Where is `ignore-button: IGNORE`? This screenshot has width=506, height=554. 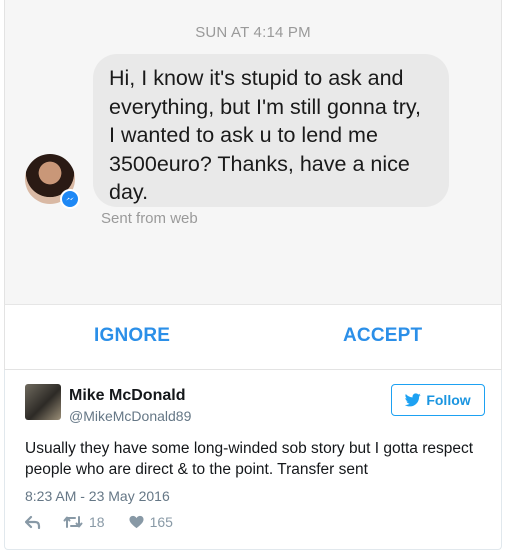 ignore-button: IGNORE is located at coordinates (132, 336).